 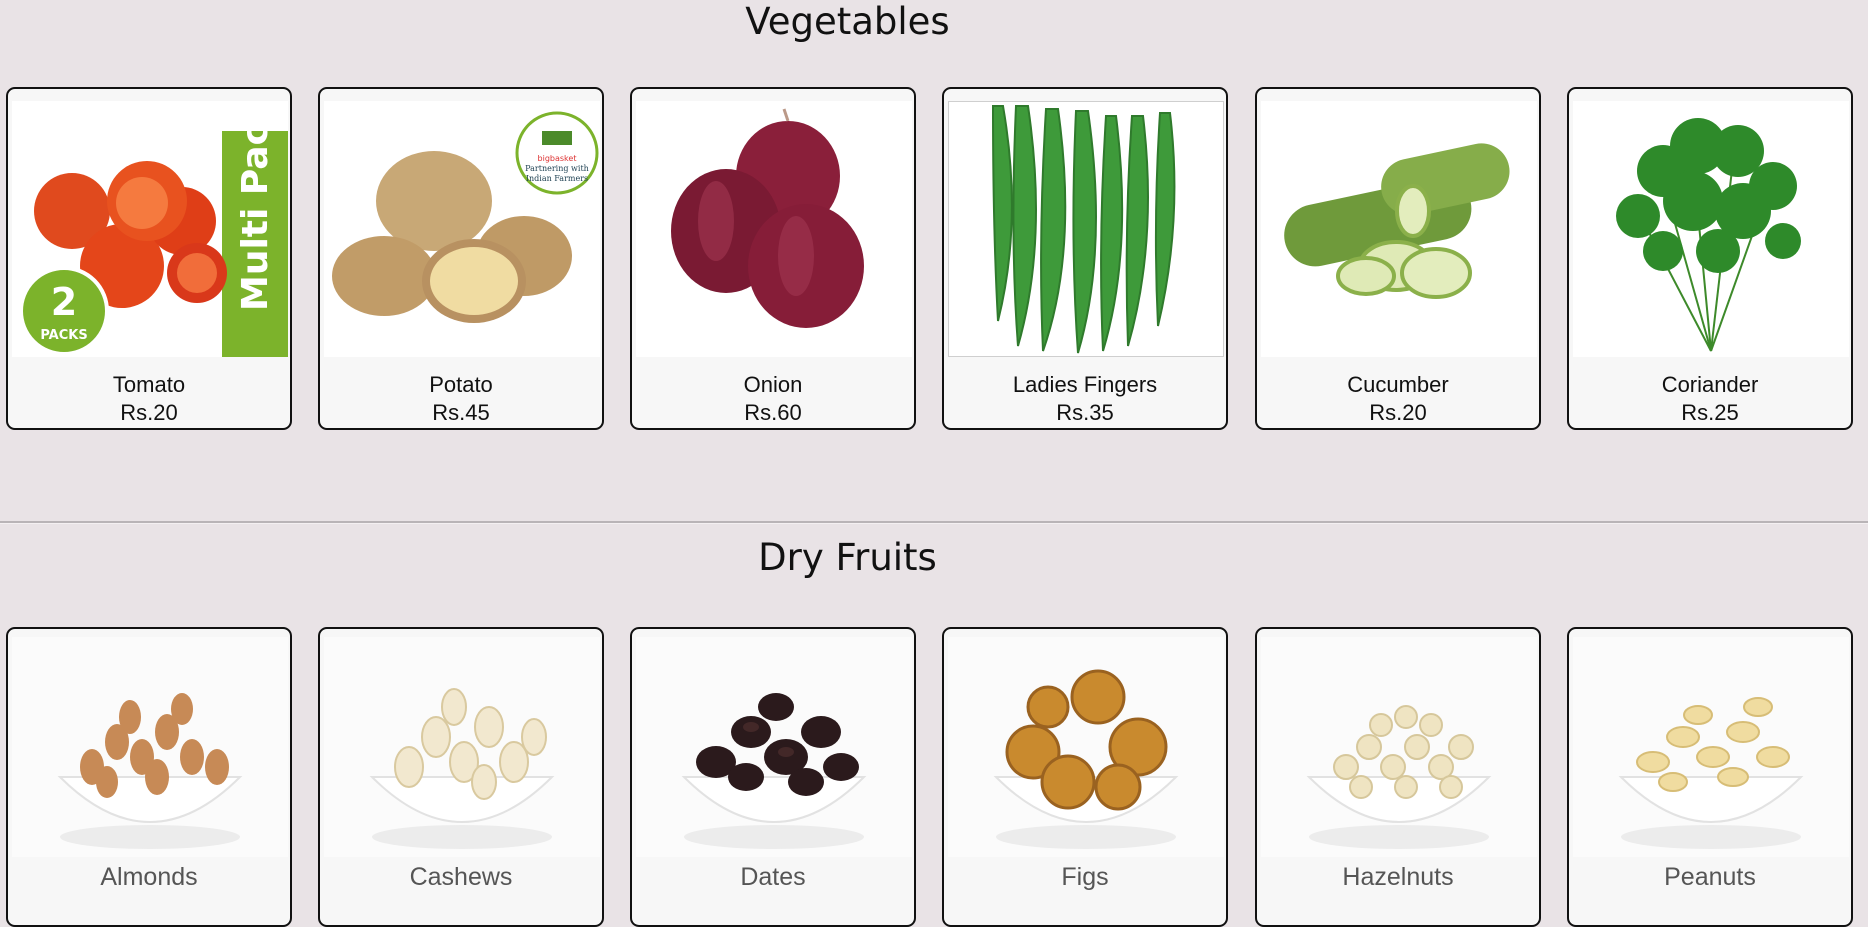 What do you see at coordinates (847, 21) in the screenshot?
I see `vegetables-section-title: Vegetables` at bounding box center [847, 21].